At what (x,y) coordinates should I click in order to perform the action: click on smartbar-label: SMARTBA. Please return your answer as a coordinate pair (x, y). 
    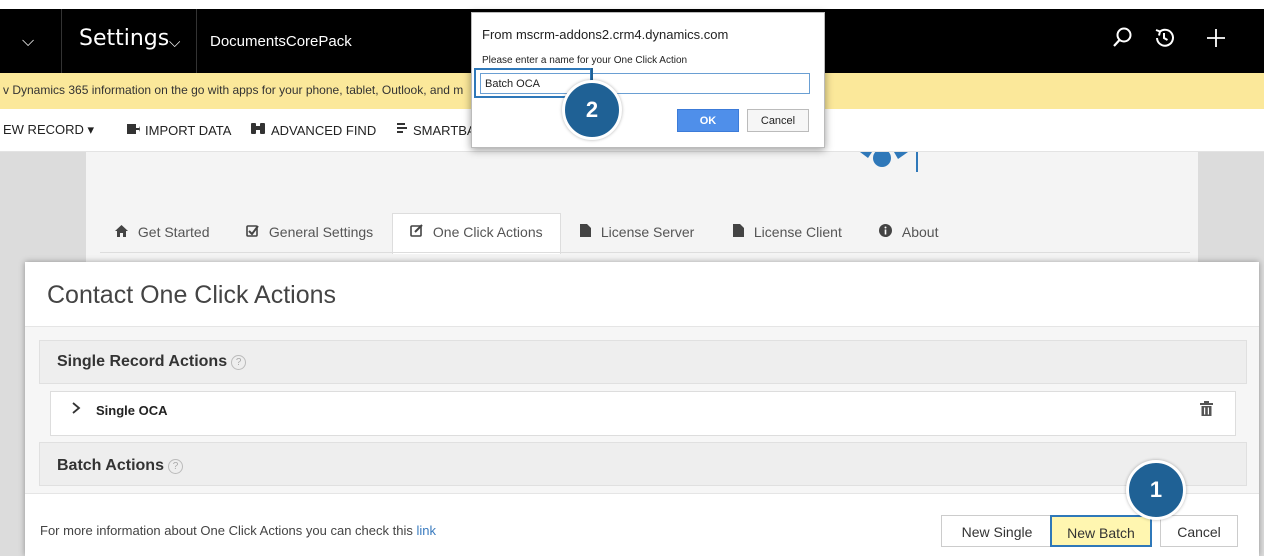
    Looking at the image, I should click on (444, 130).